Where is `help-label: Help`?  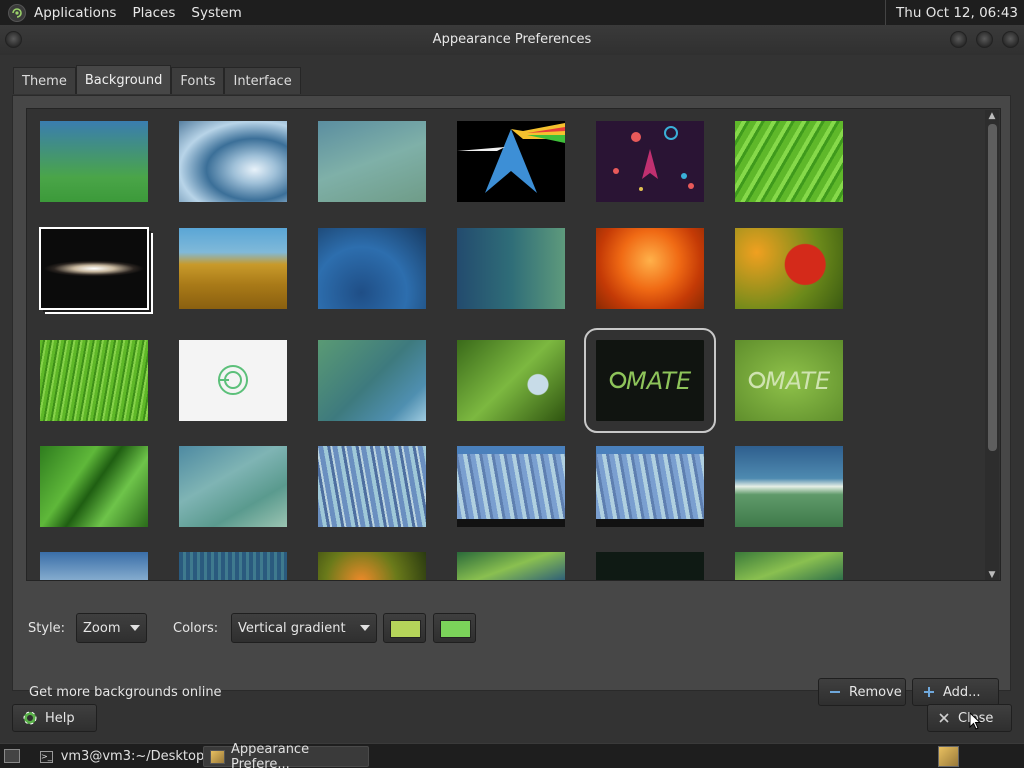 help-label: Help is located at coordinates (60, 718).